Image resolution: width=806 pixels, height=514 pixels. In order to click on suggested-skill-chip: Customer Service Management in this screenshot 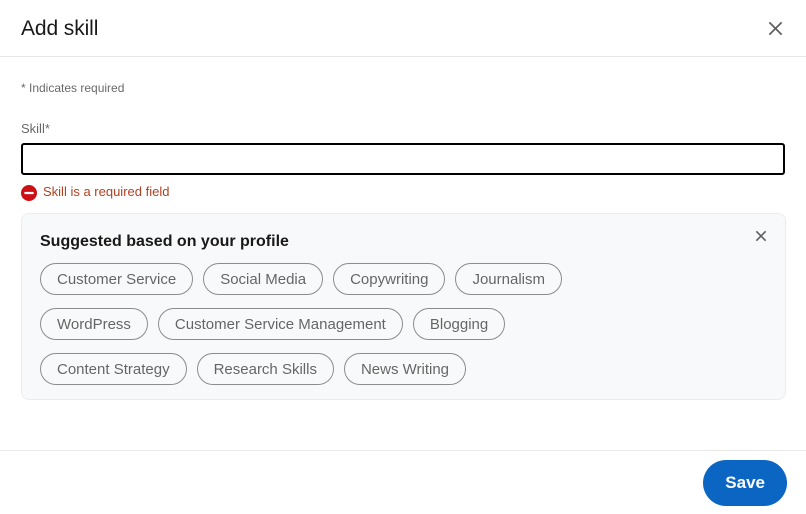, I will do `click(280, 324)`.